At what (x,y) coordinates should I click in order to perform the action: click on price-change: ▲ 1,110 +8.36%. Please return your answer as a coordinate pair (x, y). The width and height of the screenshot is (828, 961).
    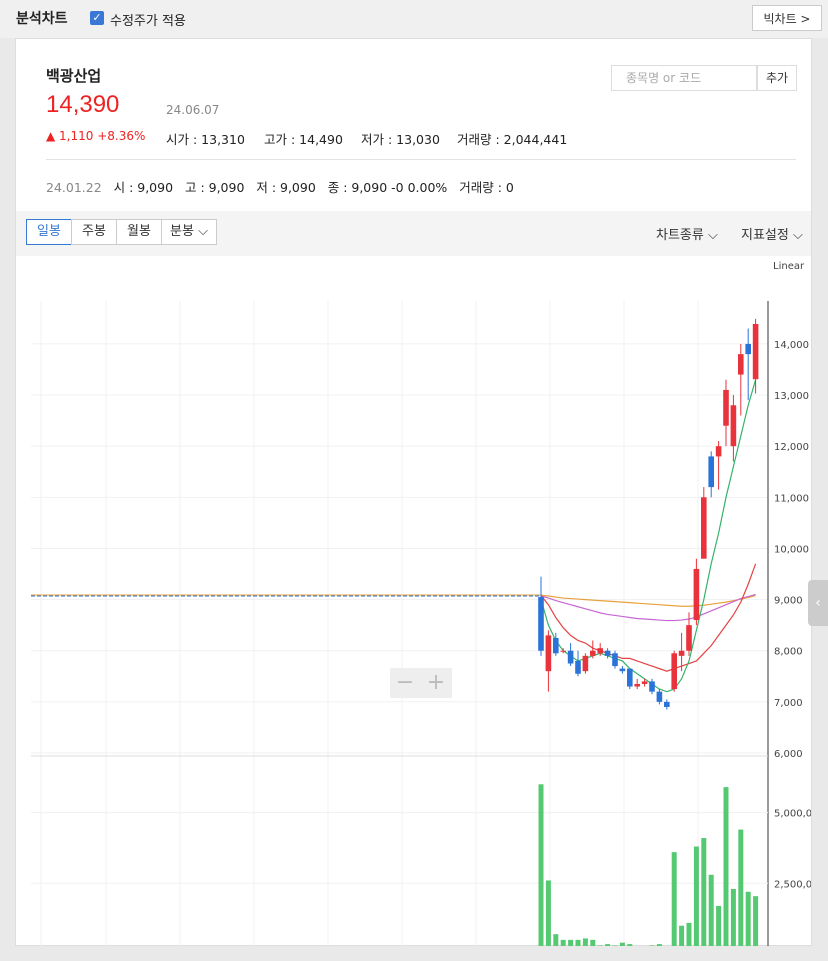
    Looking at the image, I should click on (96, 136).